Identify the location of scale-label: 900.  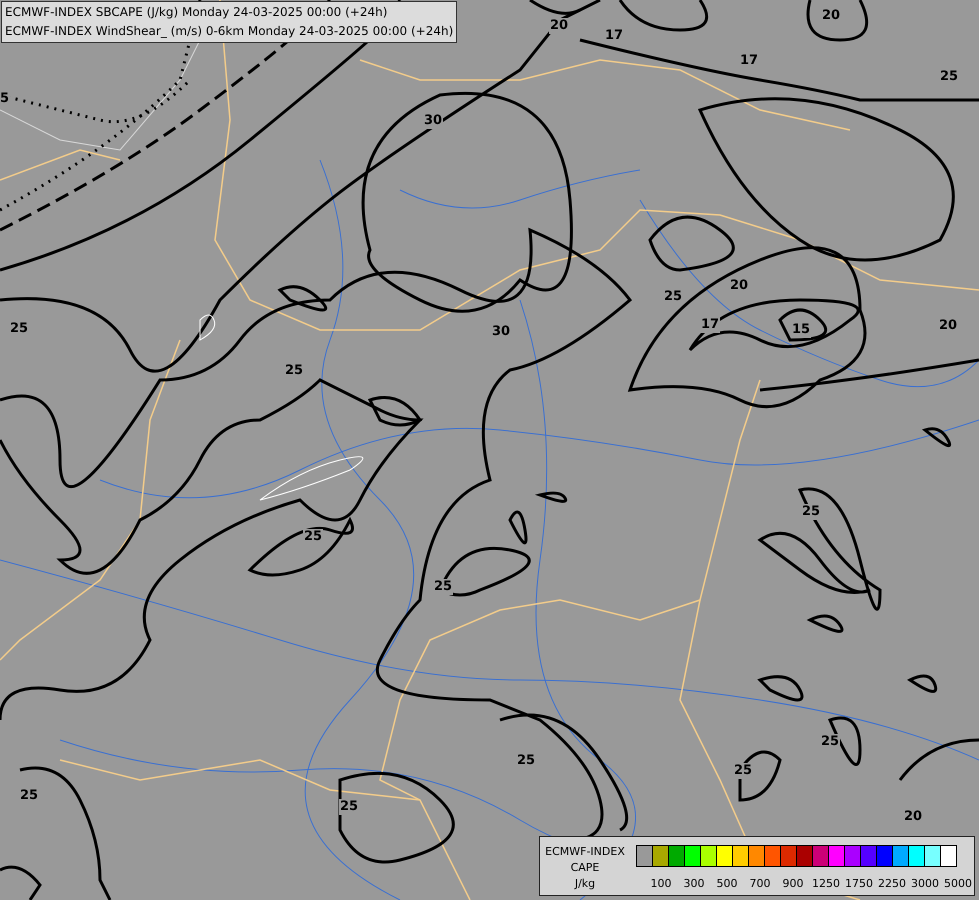
(793, 883).